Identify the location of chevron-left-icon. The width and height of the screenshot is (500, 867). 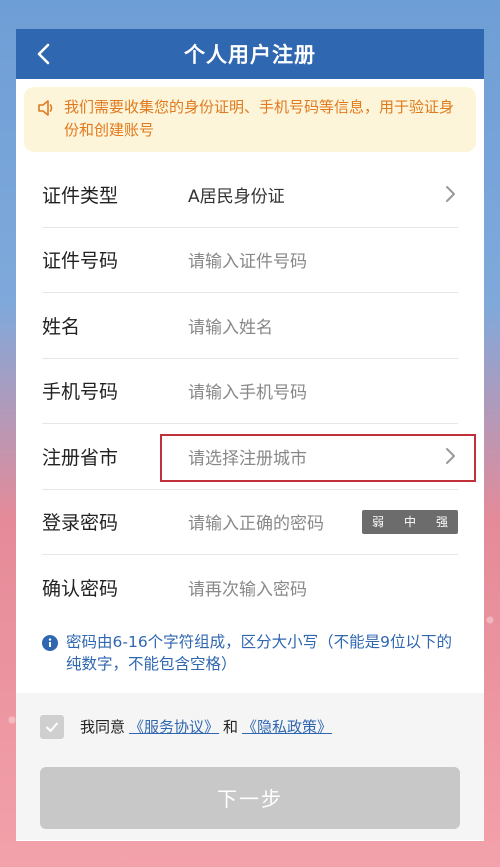
(43, 54).